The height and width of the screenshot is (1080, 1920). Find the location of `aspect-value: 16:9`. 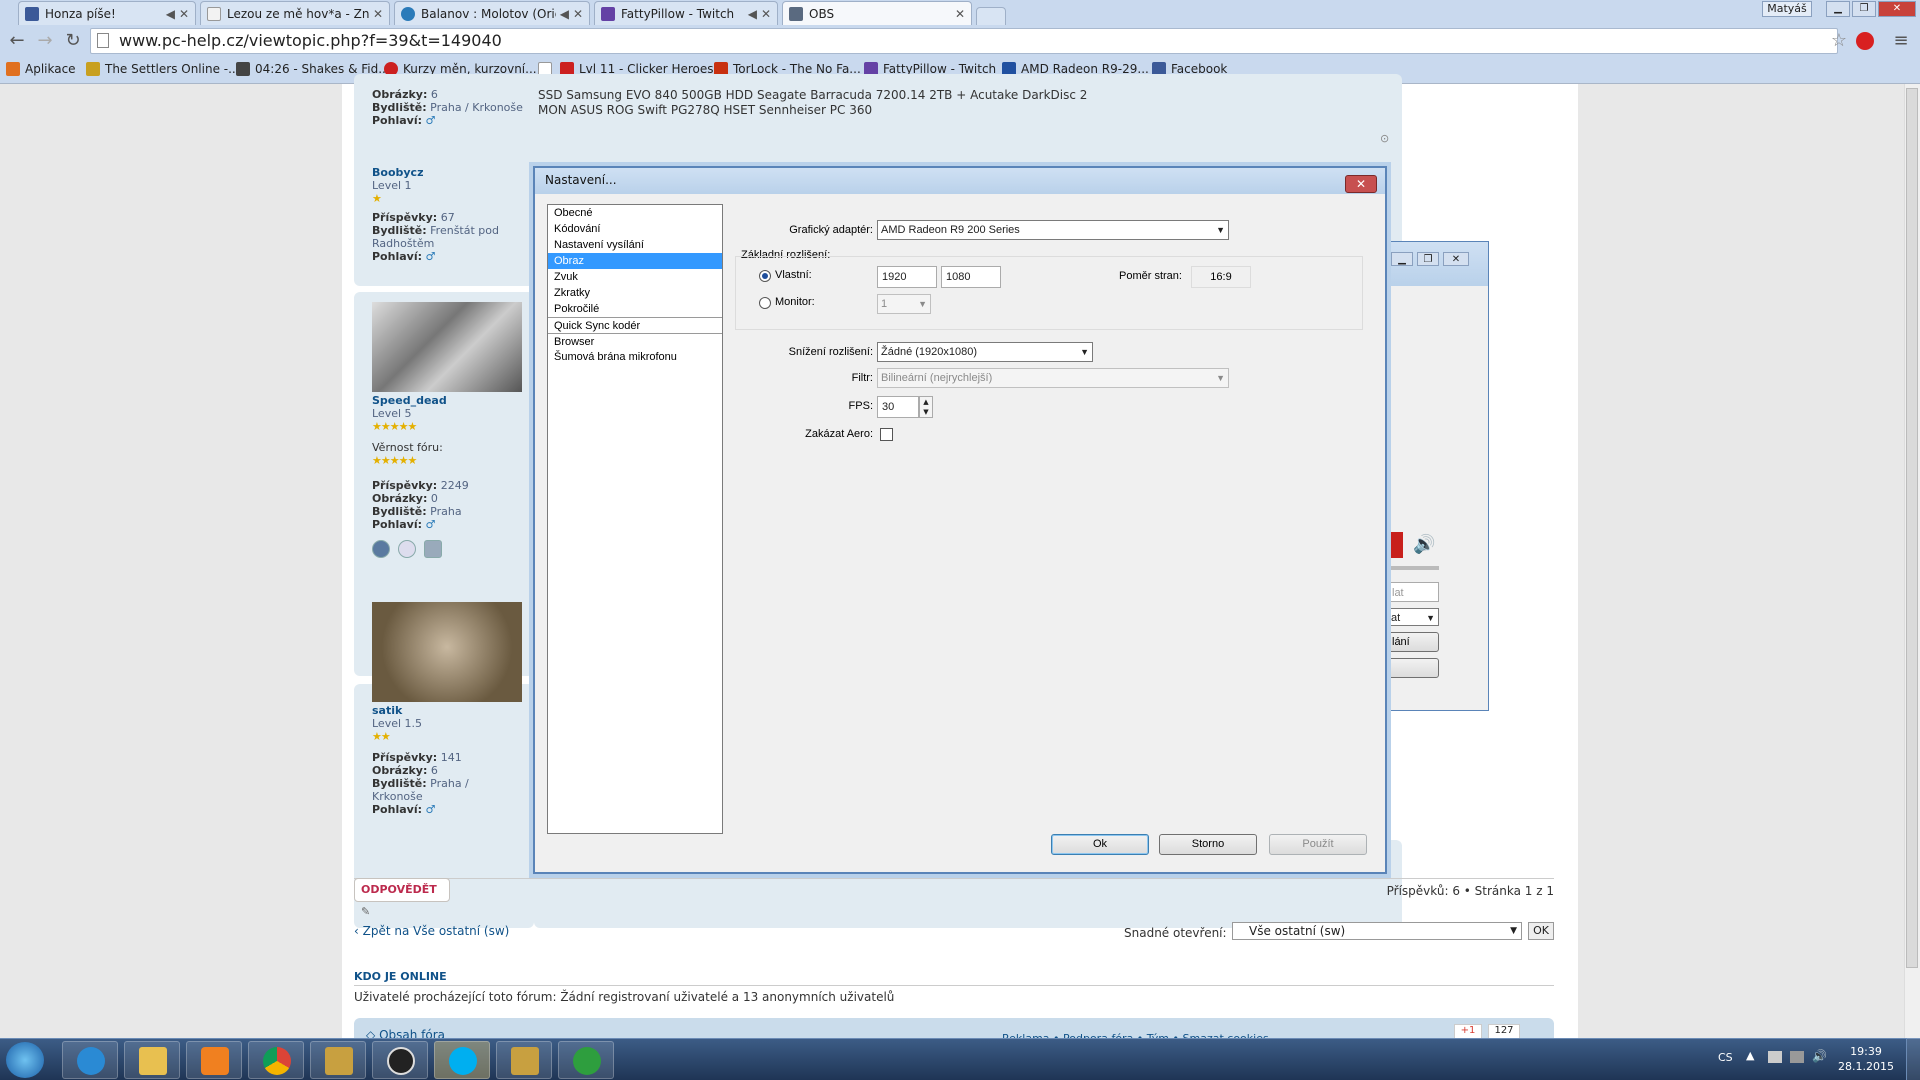

aspect-value: 16:9 is located at coordinates (1221, 277).